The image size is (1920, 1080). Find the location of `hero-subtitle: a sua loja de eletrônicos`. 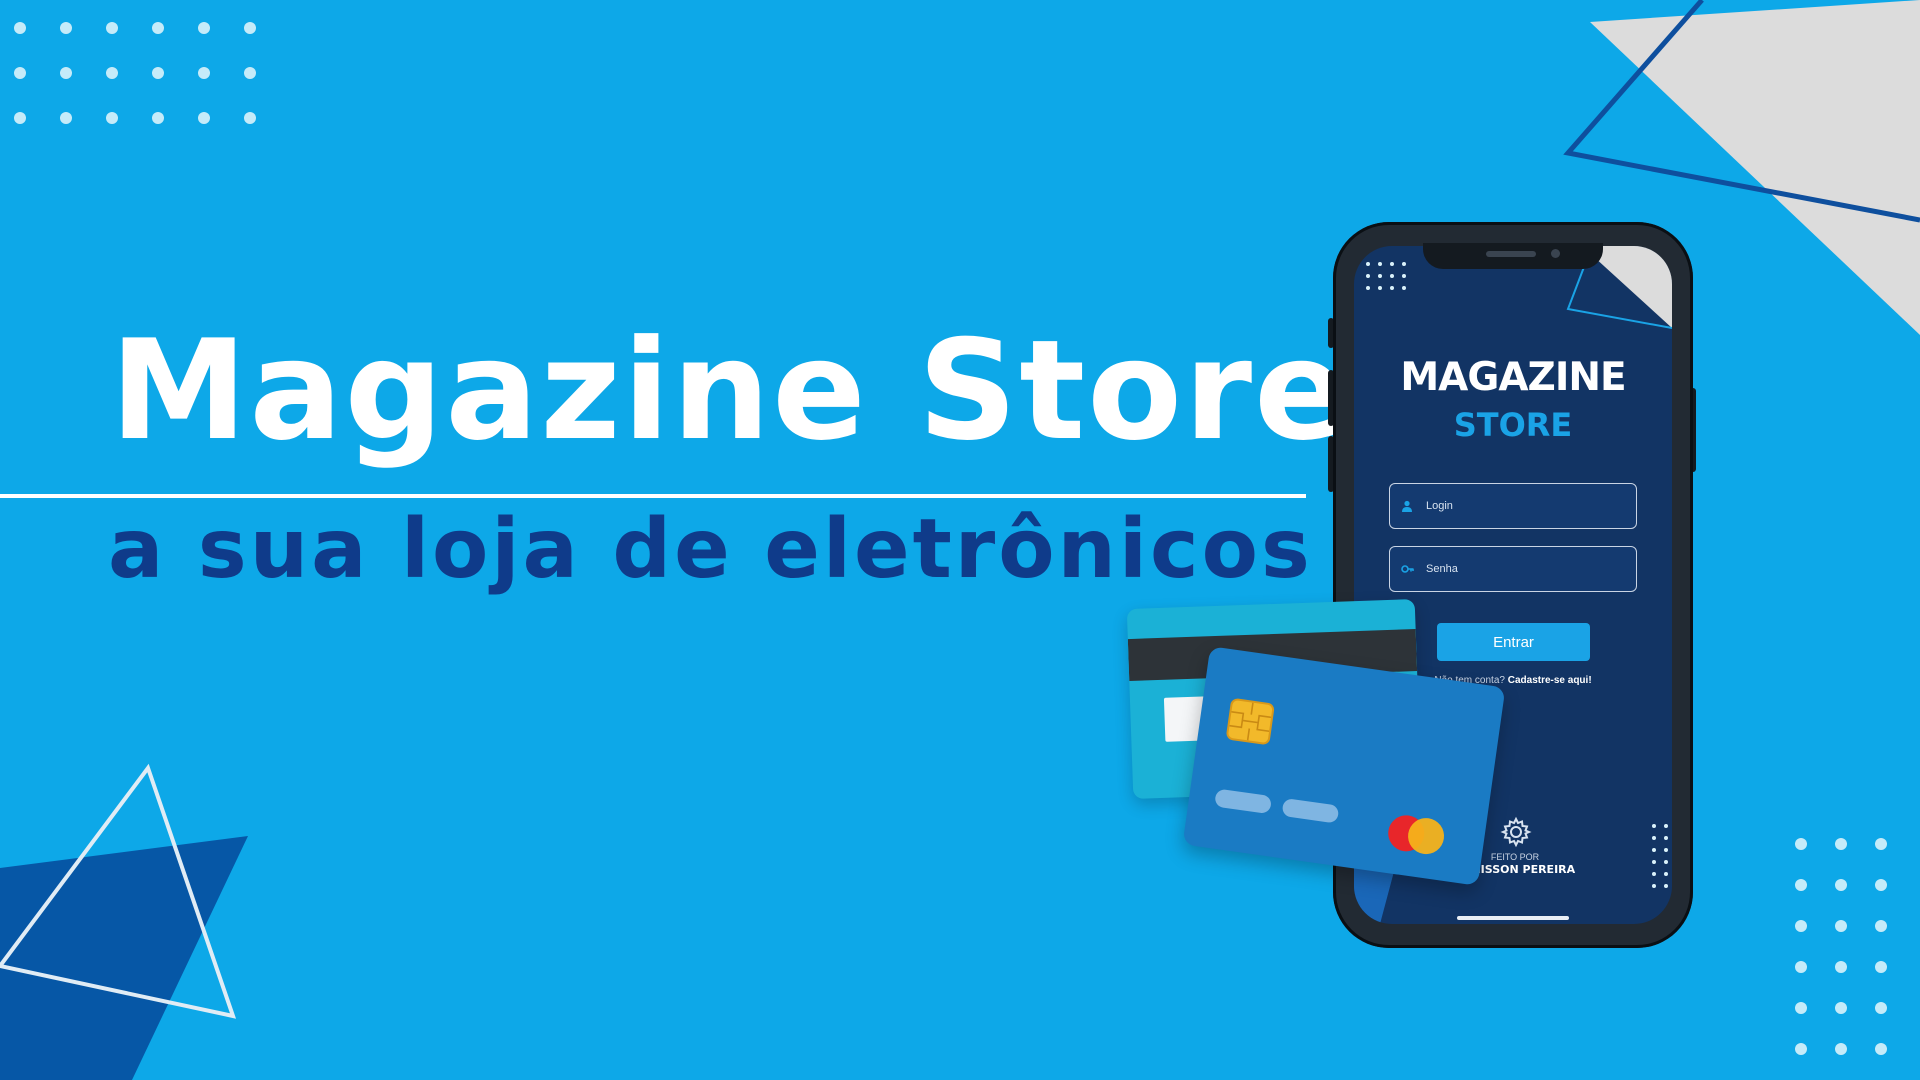

hero-subtitle: a sua loja de eletrônicos is located at coordinates (710, 549).